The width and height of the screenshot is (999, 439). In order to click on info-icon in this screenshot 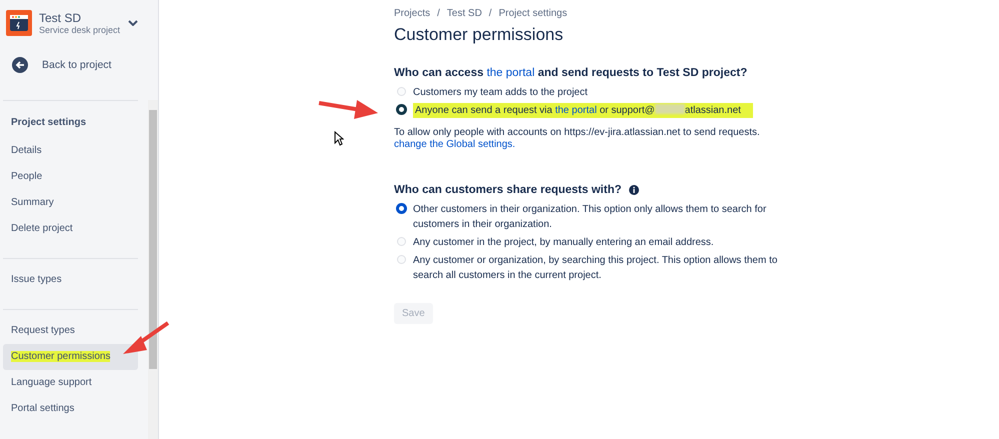, I will do `click(633, 190)`.